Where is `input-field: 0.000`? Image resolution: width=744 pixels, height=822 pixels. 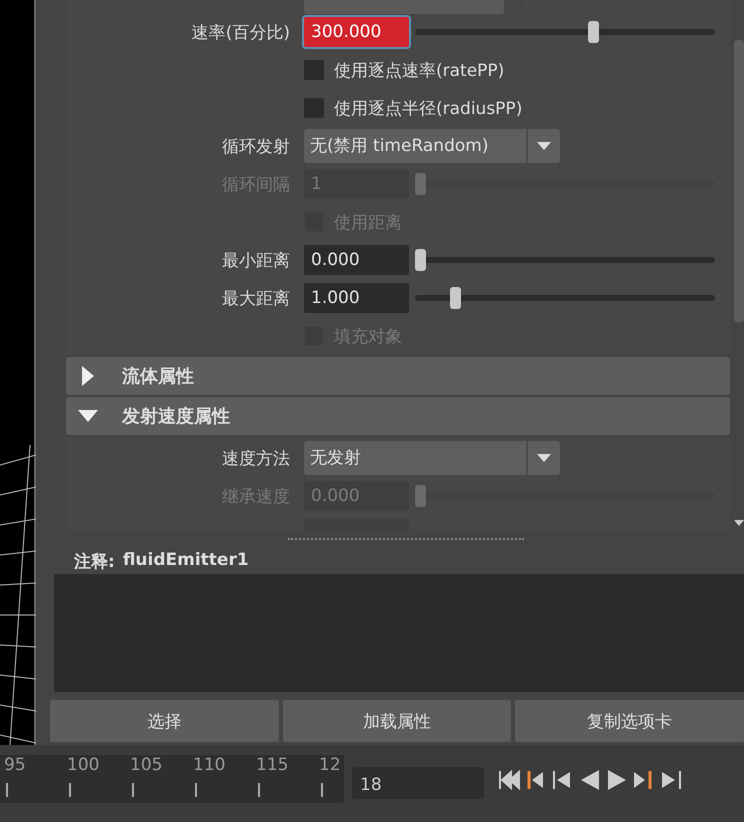
input-field: 0.000 is located at coordinates (356, 260).